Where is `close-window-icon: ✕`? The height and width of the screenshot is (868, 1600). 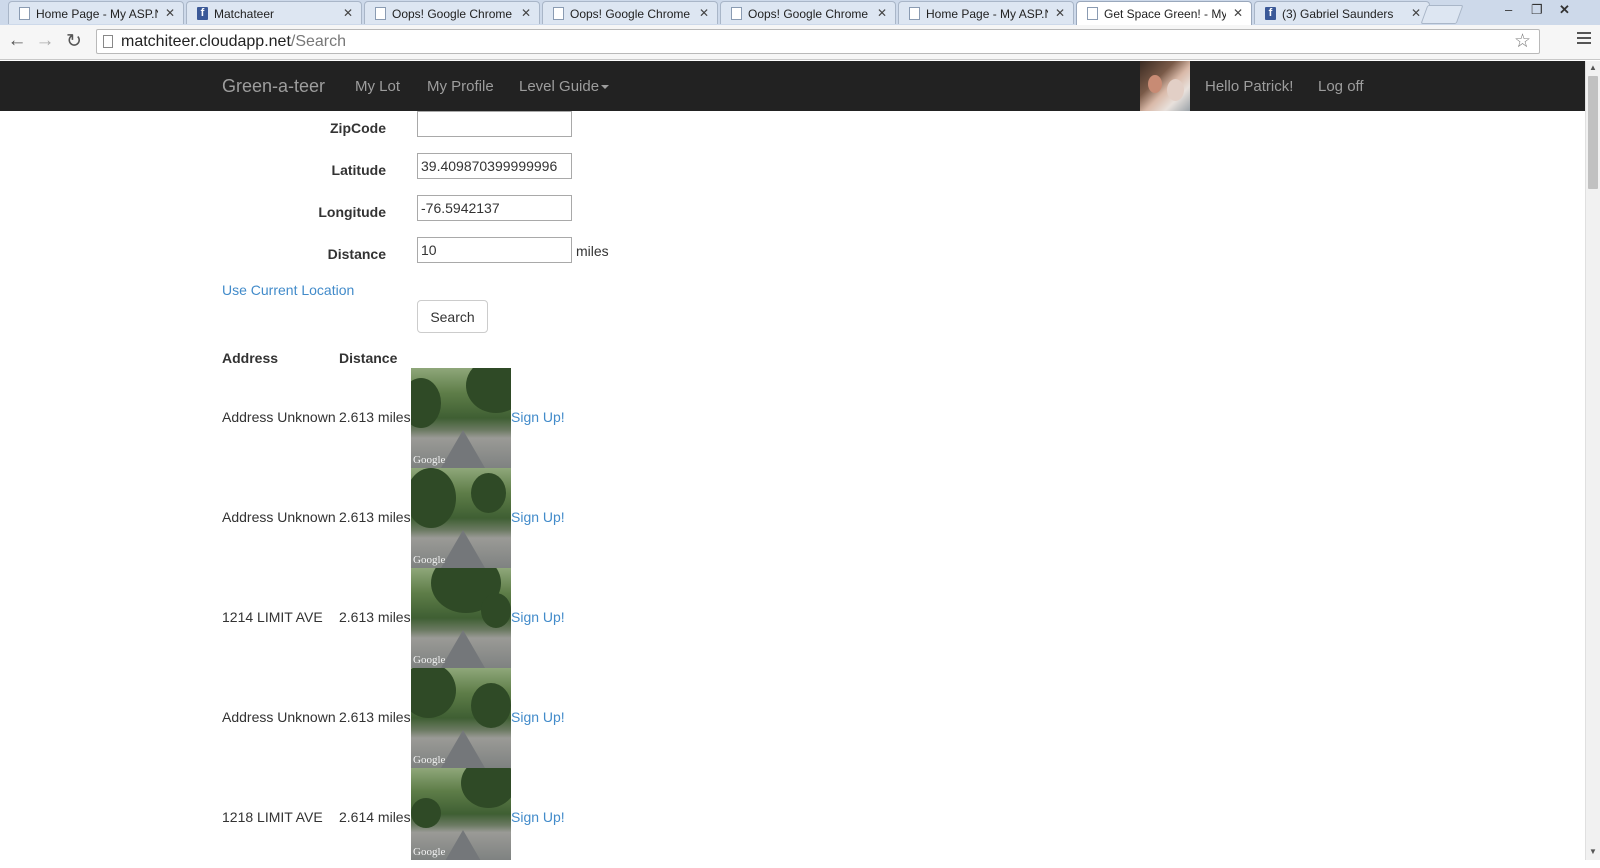
close-window-icon: ✕ is located at coordinates (1564, 10).